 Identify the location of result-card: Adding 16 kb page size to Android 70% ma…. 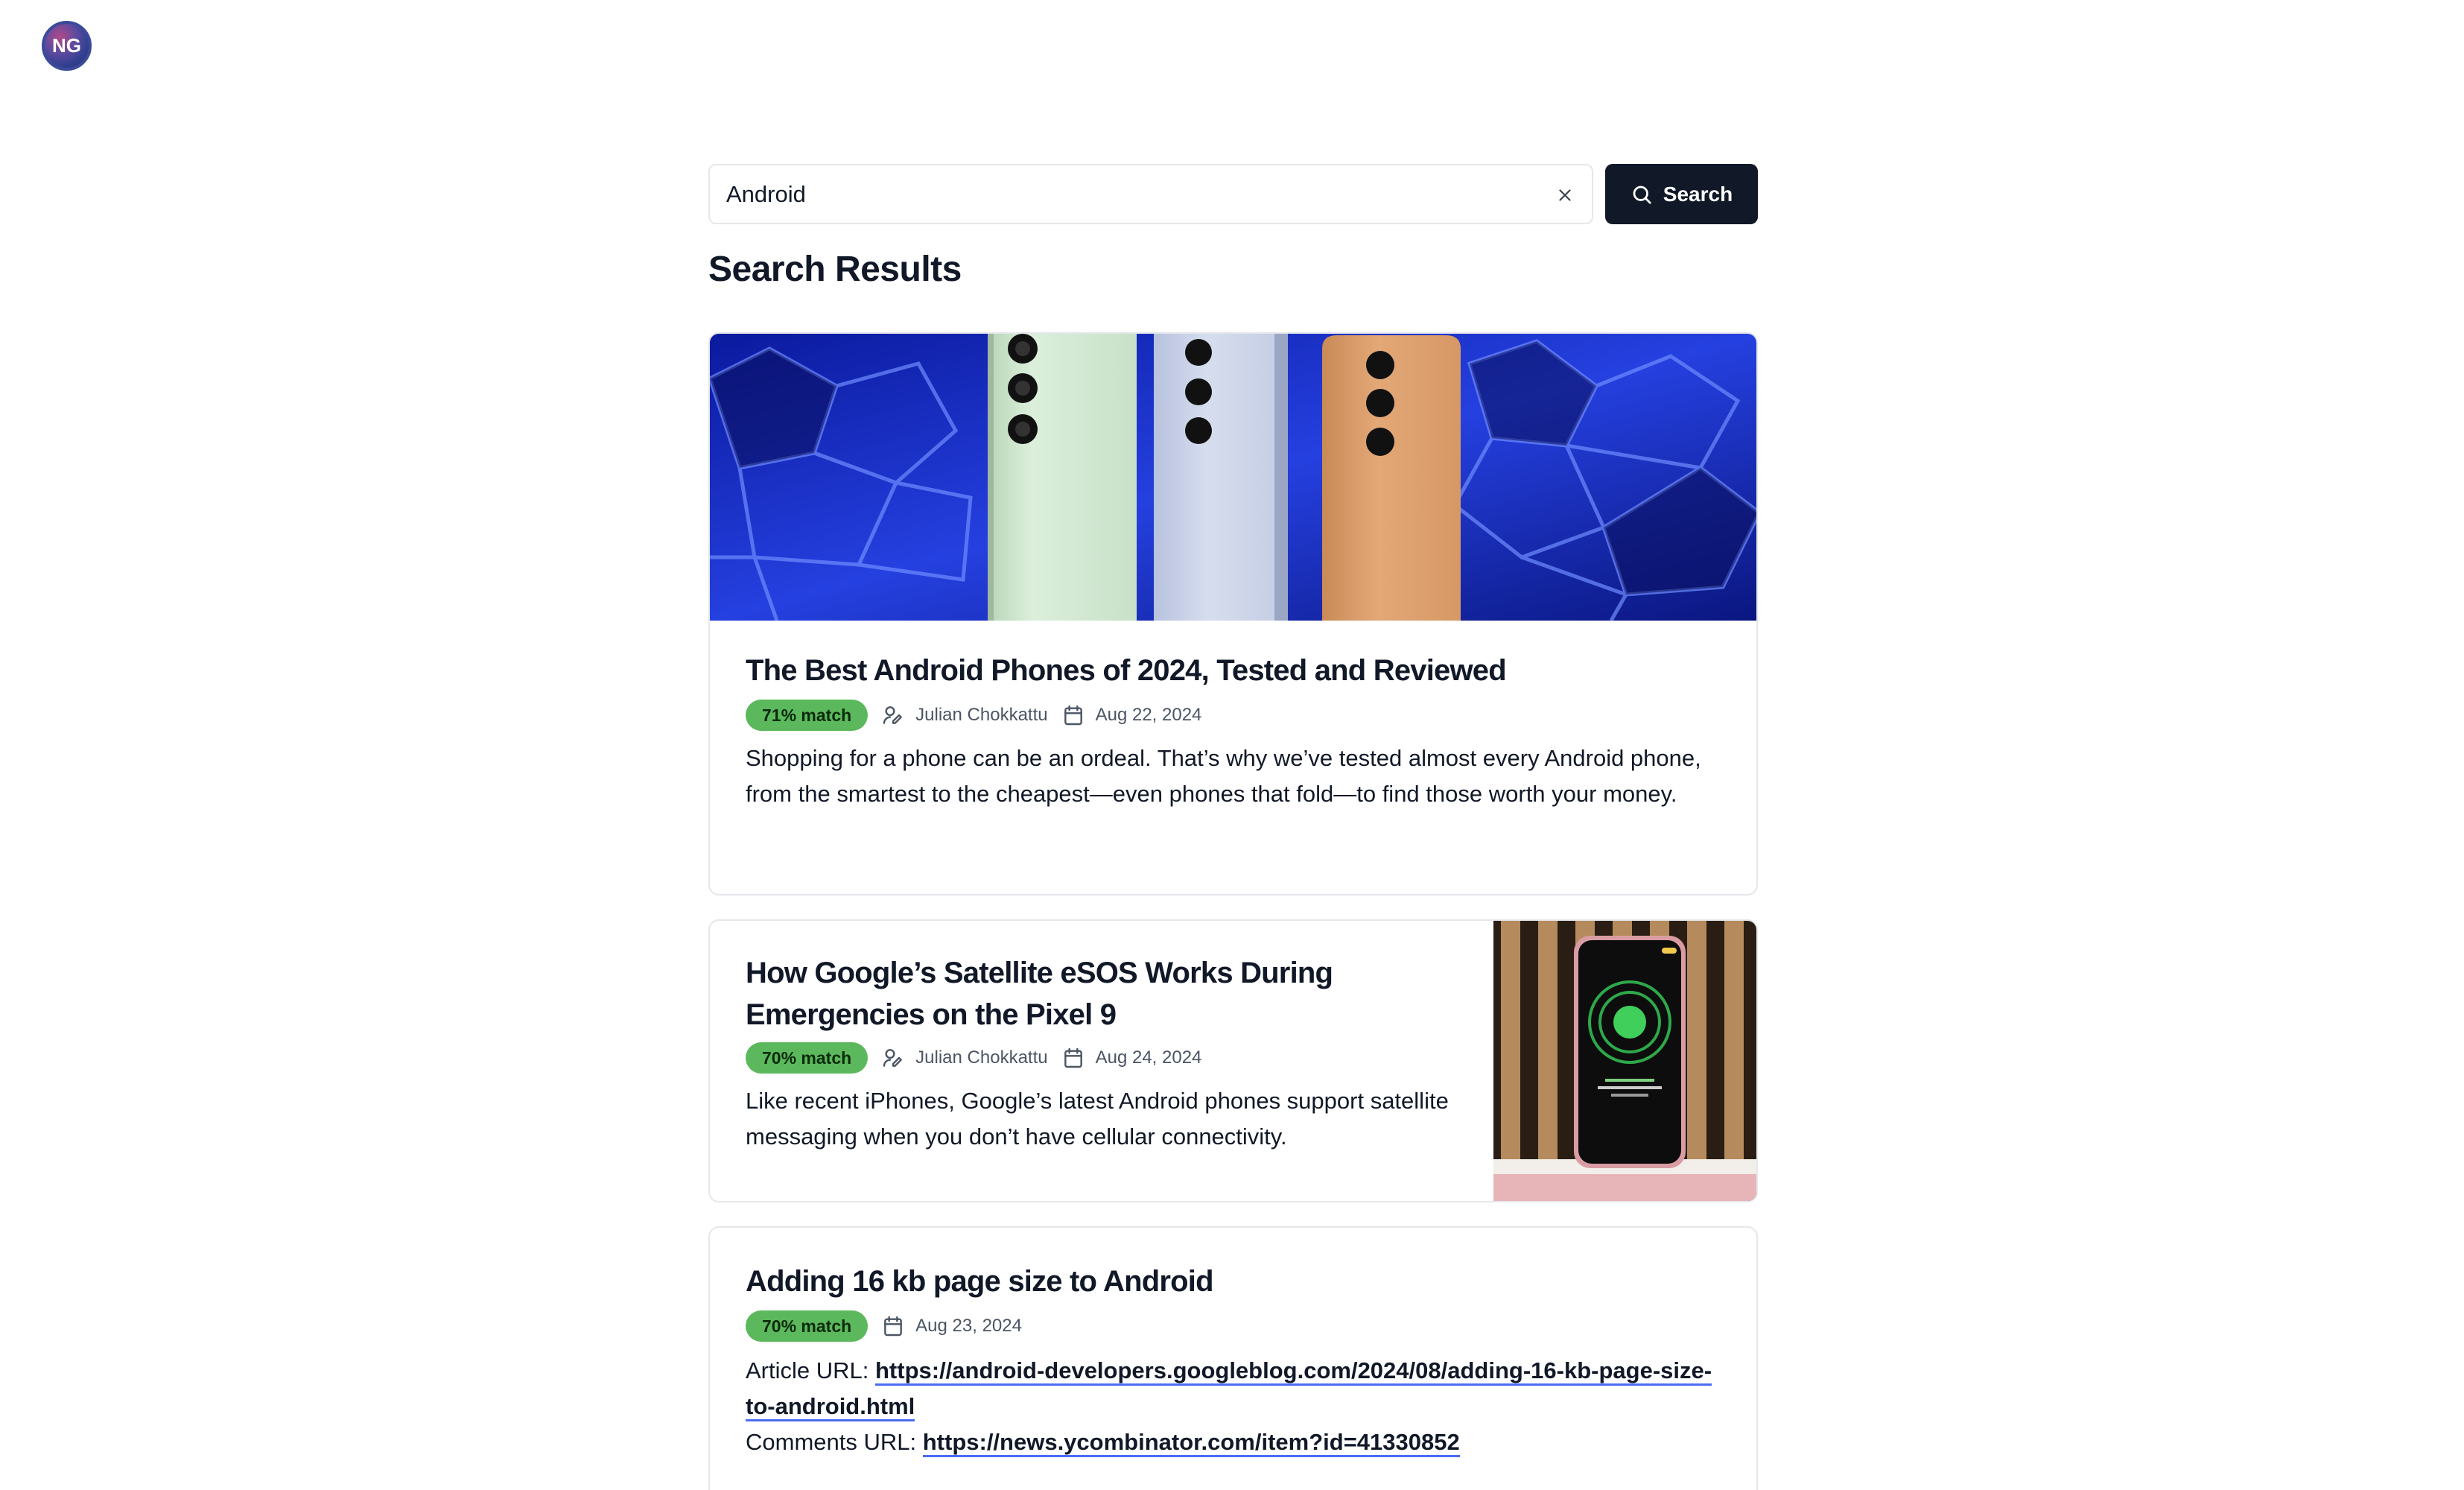
(1233, 1358).